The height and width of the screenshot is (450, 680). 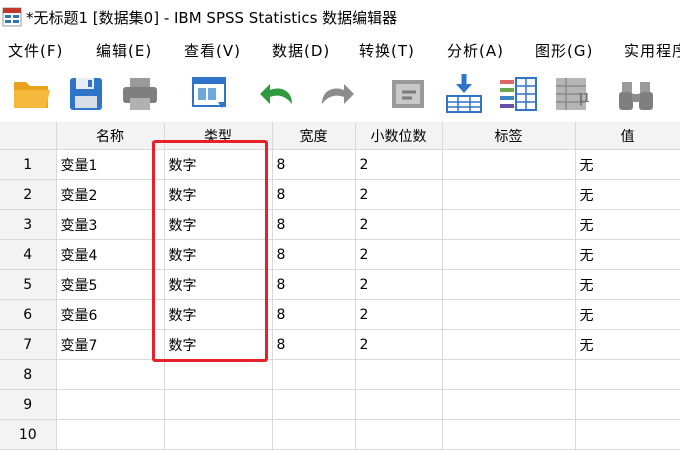 What do you see at coordinates (509, 136) in the screenshot?
I see `column-header-label: 标签` at bounding box center [509, 136].